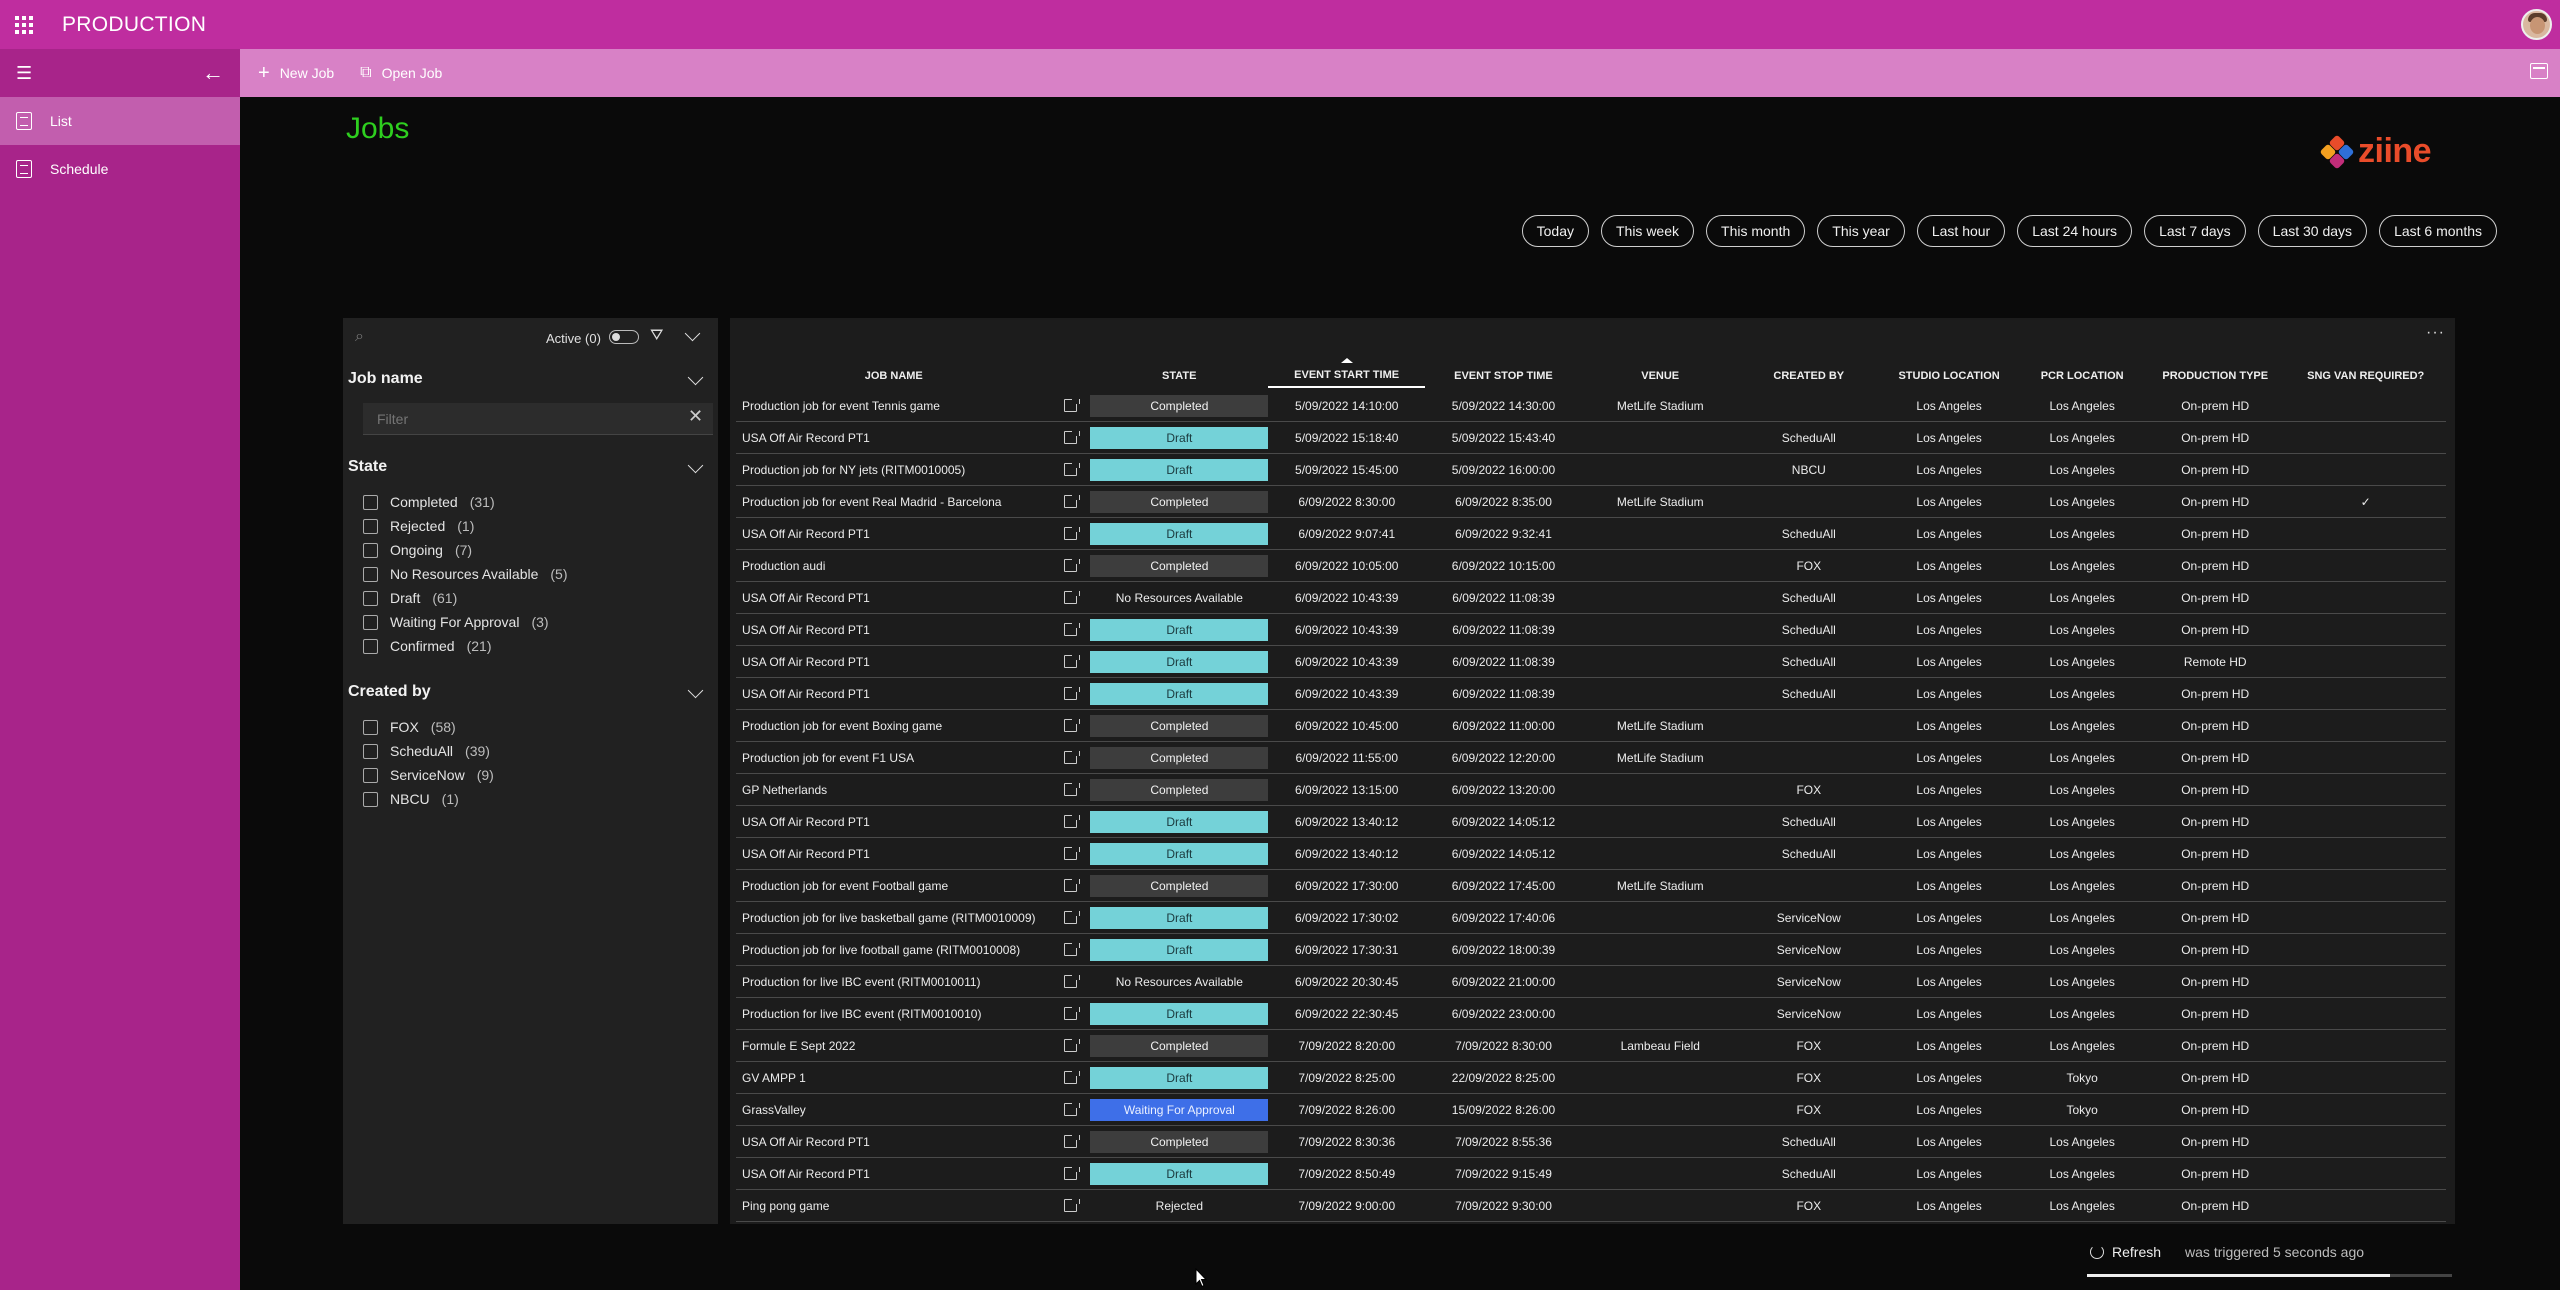 The width and height of the screenshot is (2560, 1290). Describe the element at coordinates (2435, 333) in the screenshot. I see `more-options-icon: ···` at that location.